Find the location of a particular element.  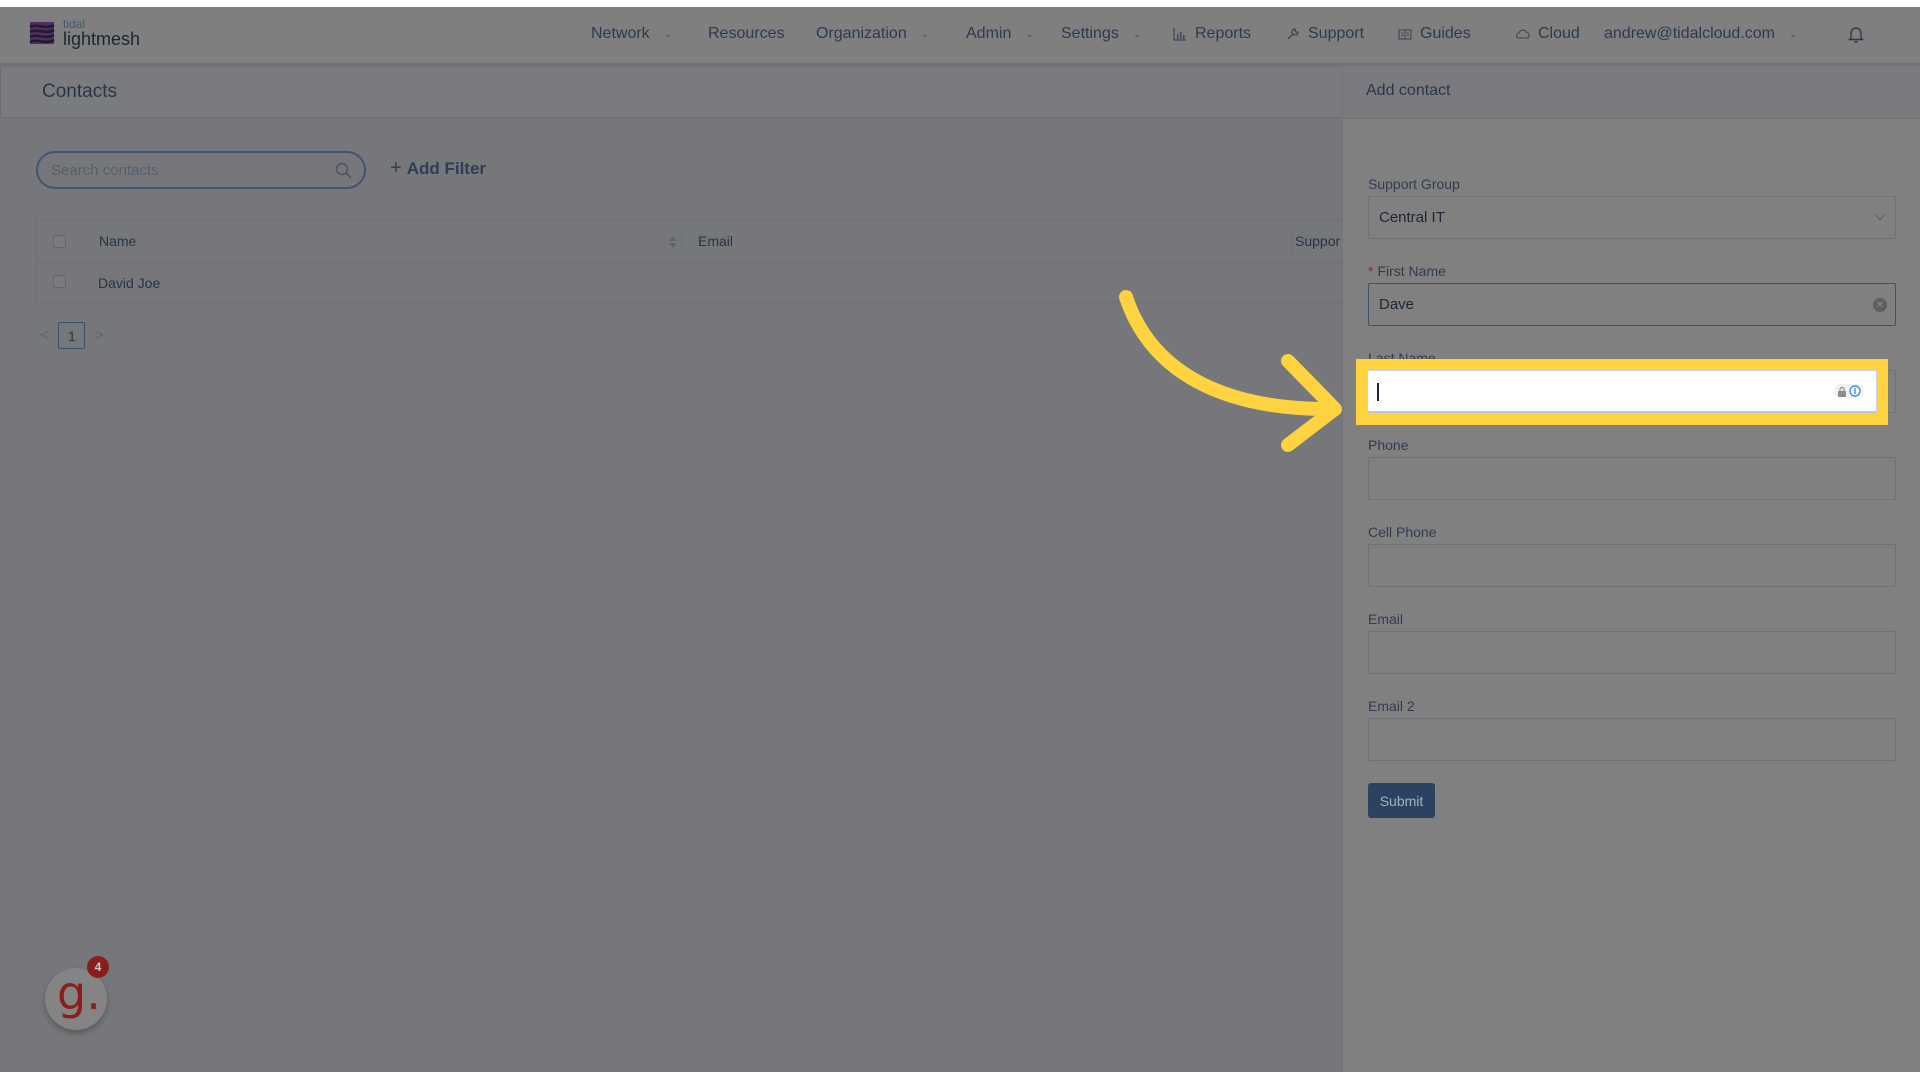

column-email: Email is located at coordinates (715, 241).